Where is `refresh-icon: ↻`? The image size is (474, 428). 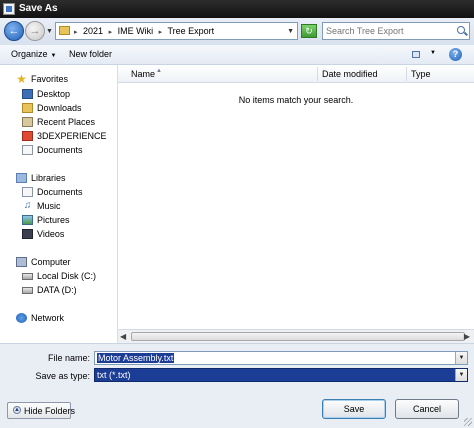 refresh-icon: ↻ is located at coordinates (309, 31).